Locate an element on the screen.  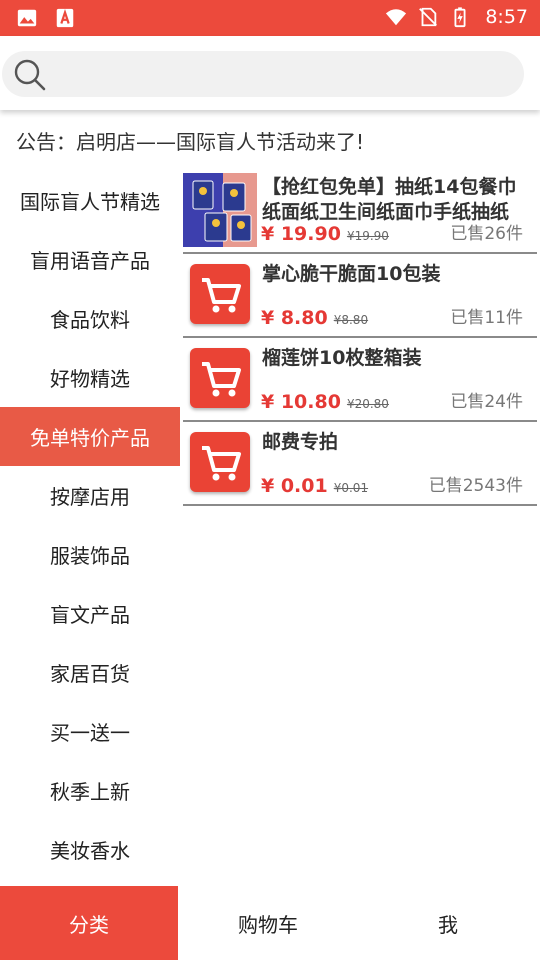
announcement-text: 公告：启明店——国际盲人节活动来了! is located at coordinates (190, 142).